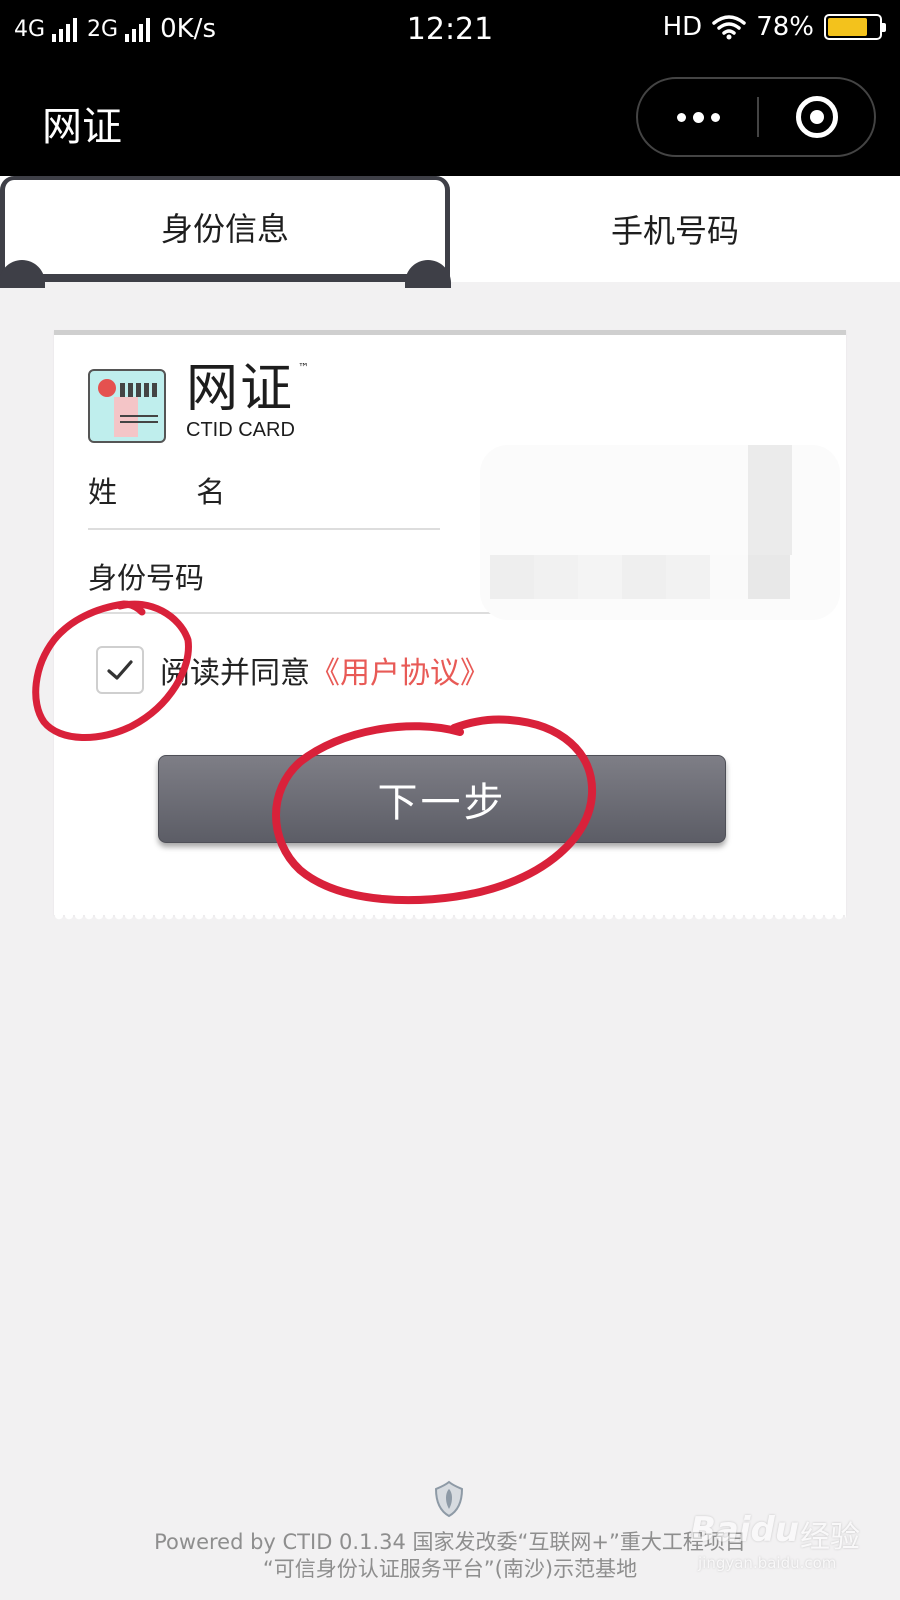  I want to click on user-agreement-link: 《用户协议》, so click(400, 670).